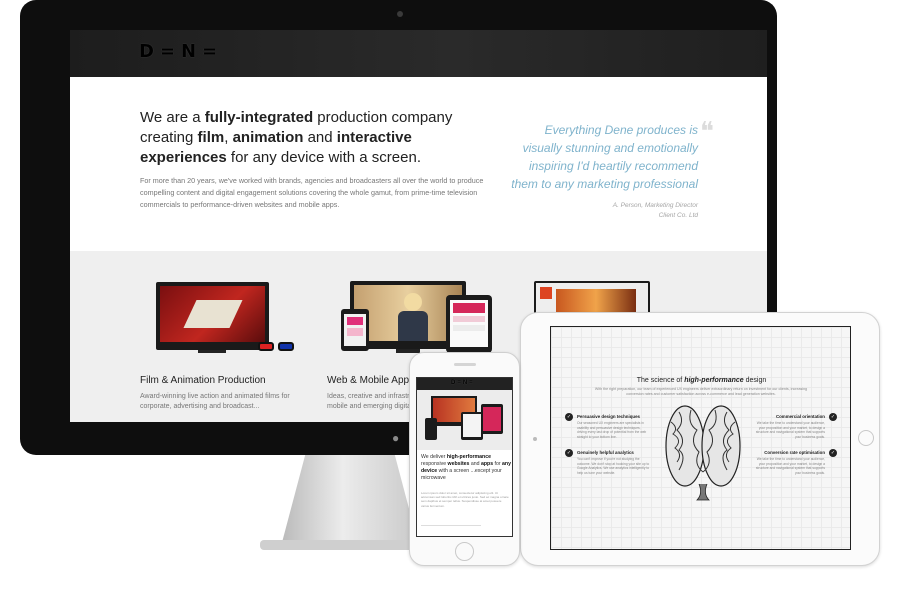 This screenshot has height=593, width=900. Describe the element at coordinates (464, 420) in the screenshot. I see `mobile-hero-devices` at that location.